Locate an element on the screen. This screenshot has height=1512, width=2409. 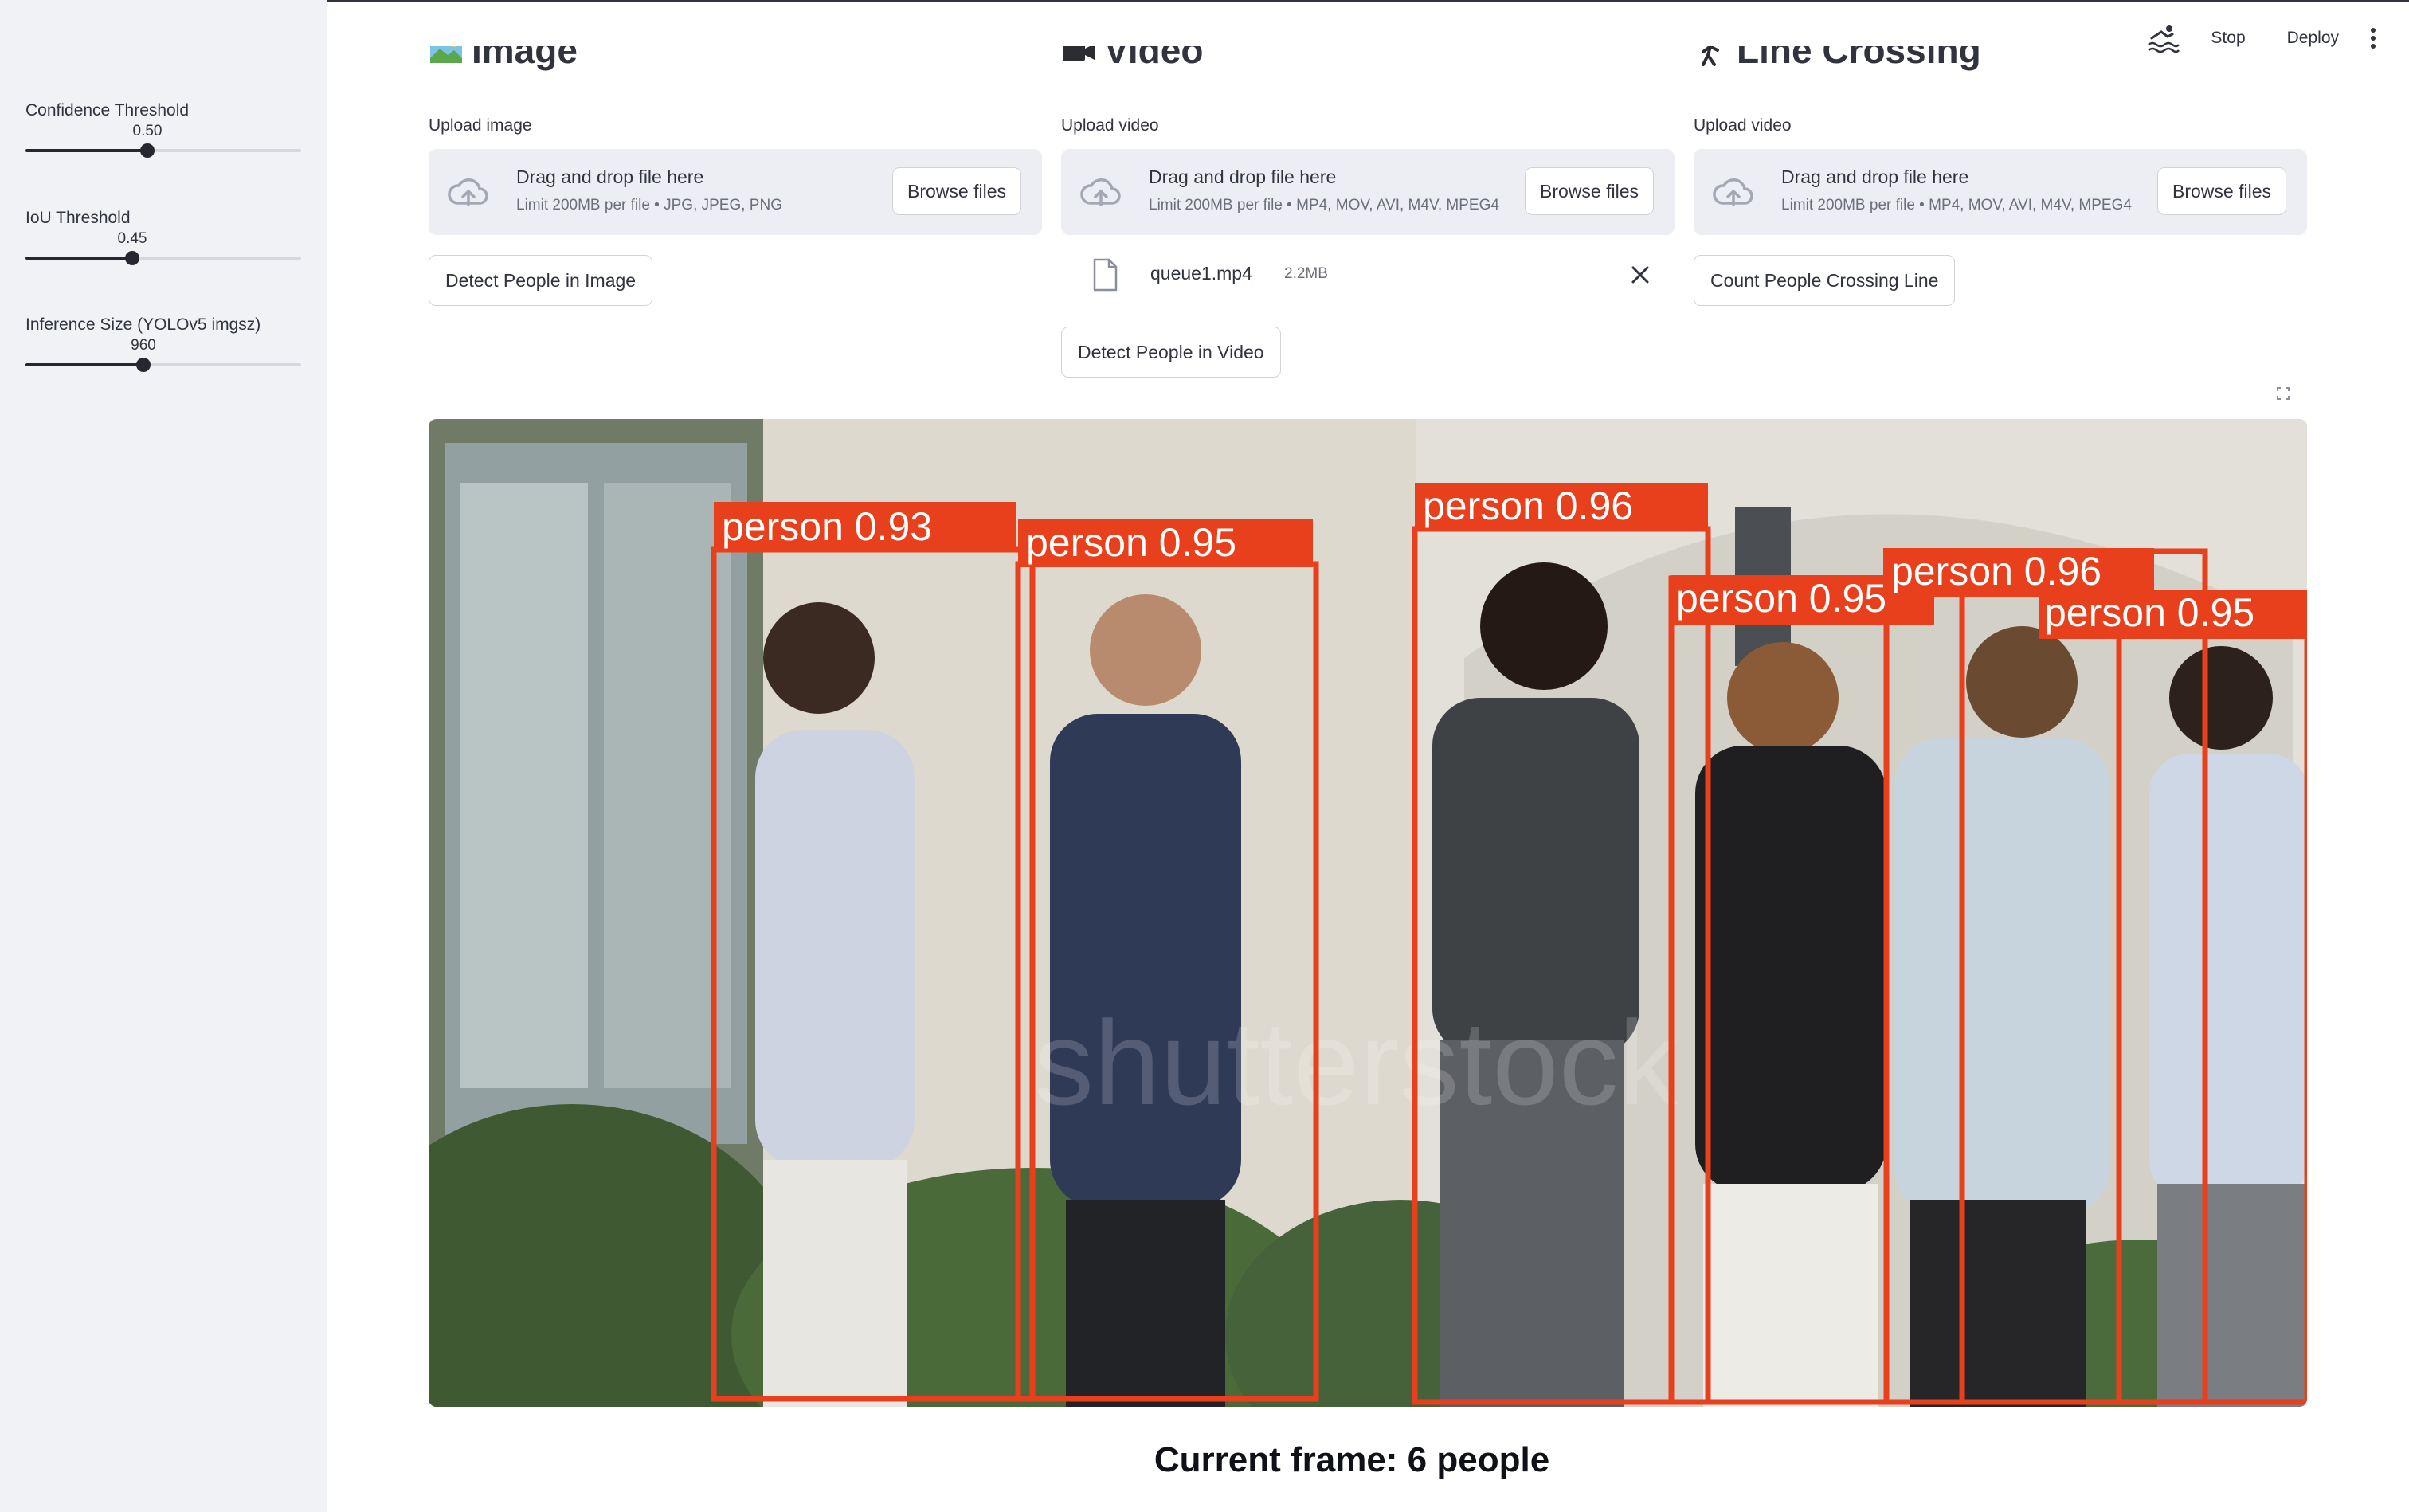
section-title: Image is located at coordinates (503, 66).